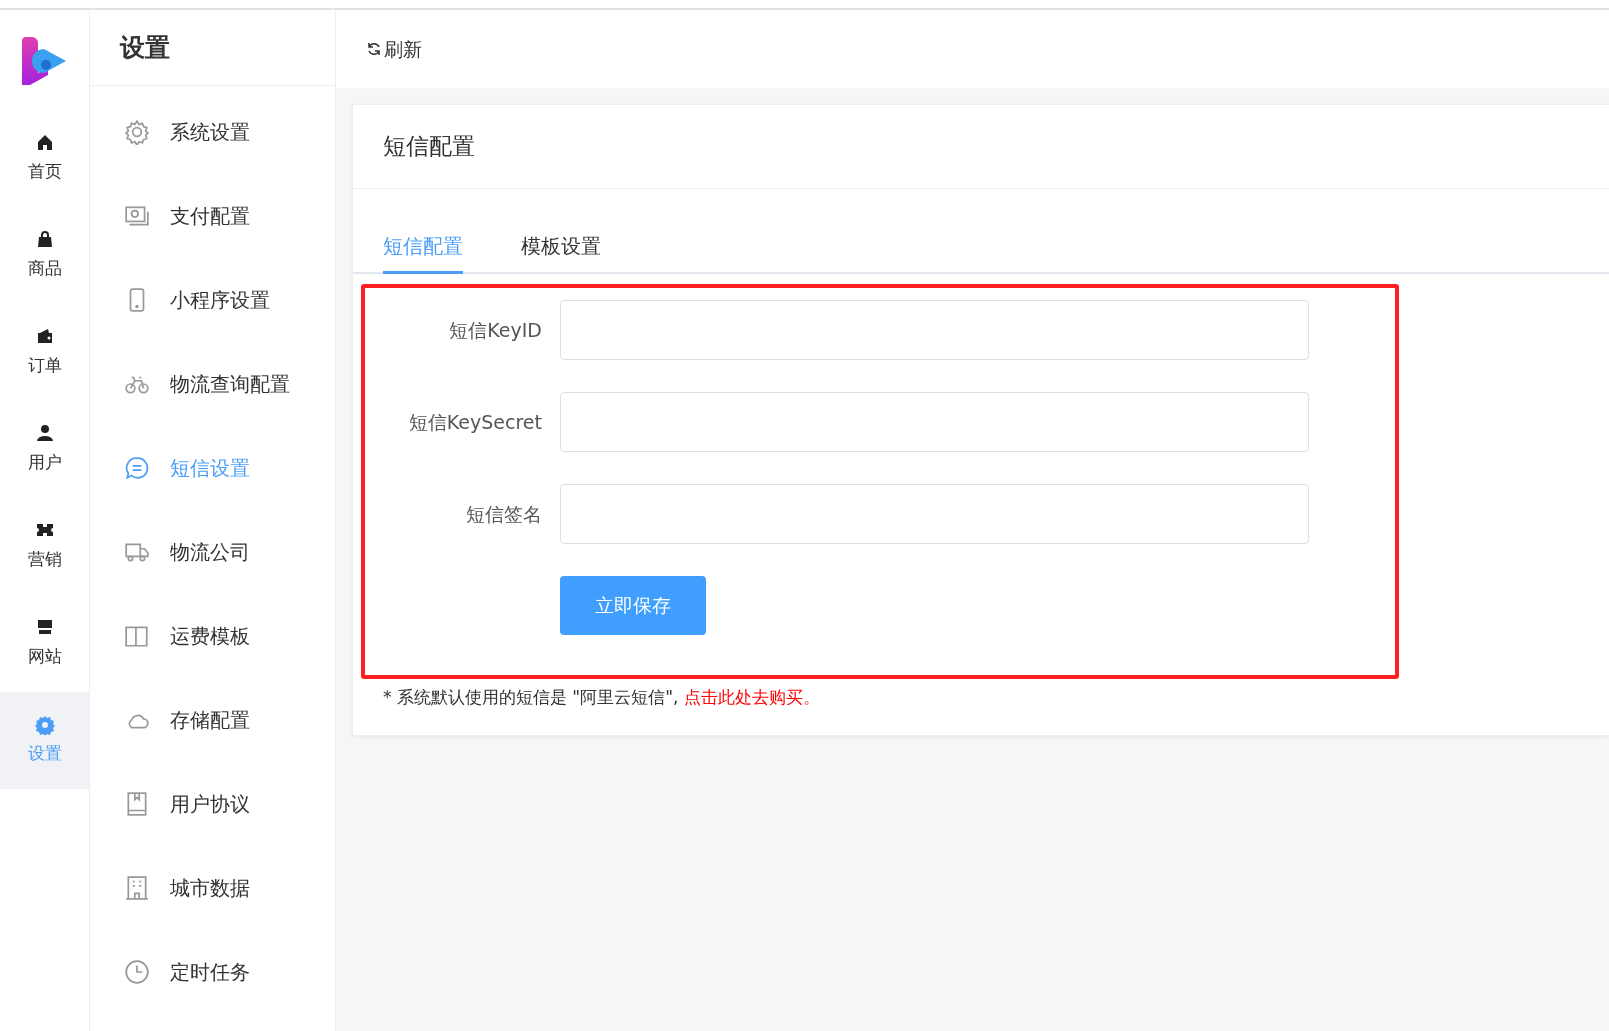  What do you see at coordinates (751, 697) in the screenshot?
I see `buy-link: 点击此处去购买。` at bounding box center [751, 697].